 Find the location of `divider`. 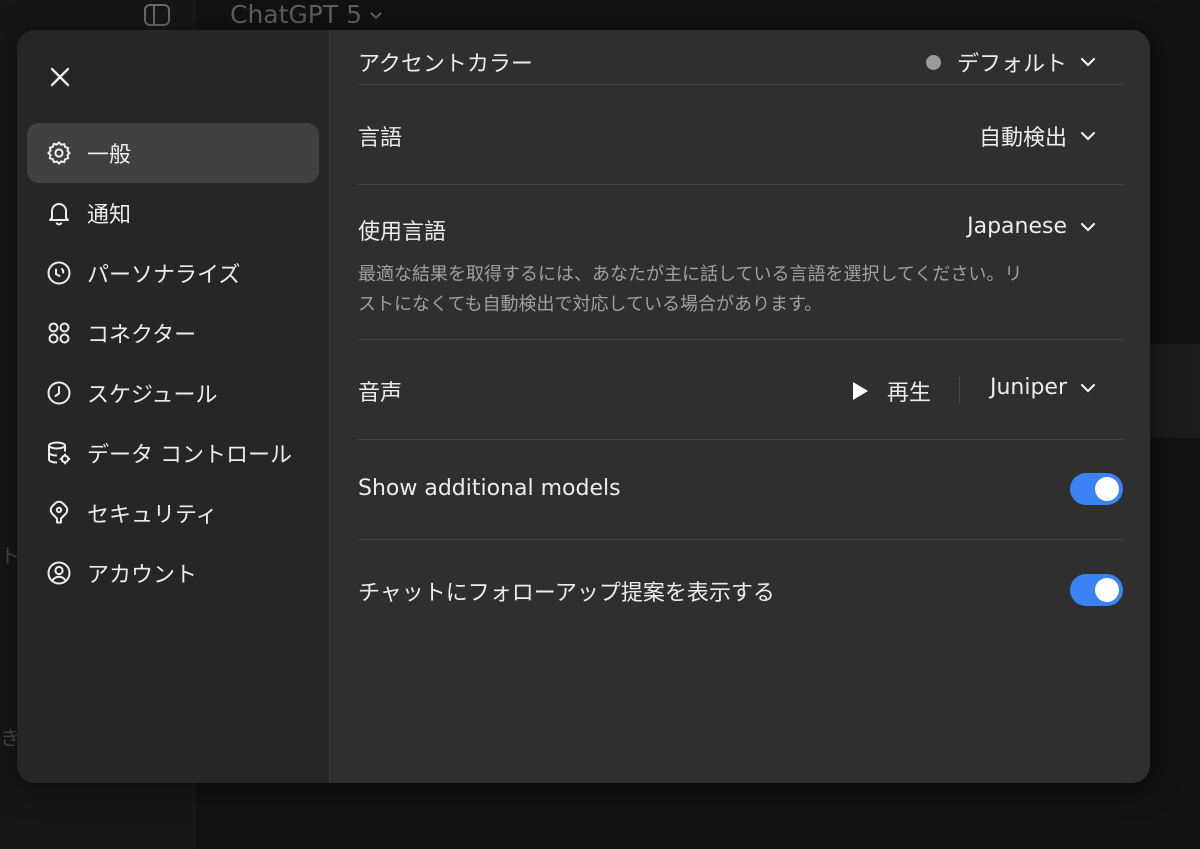

divider is located at coordinates (959, 390).